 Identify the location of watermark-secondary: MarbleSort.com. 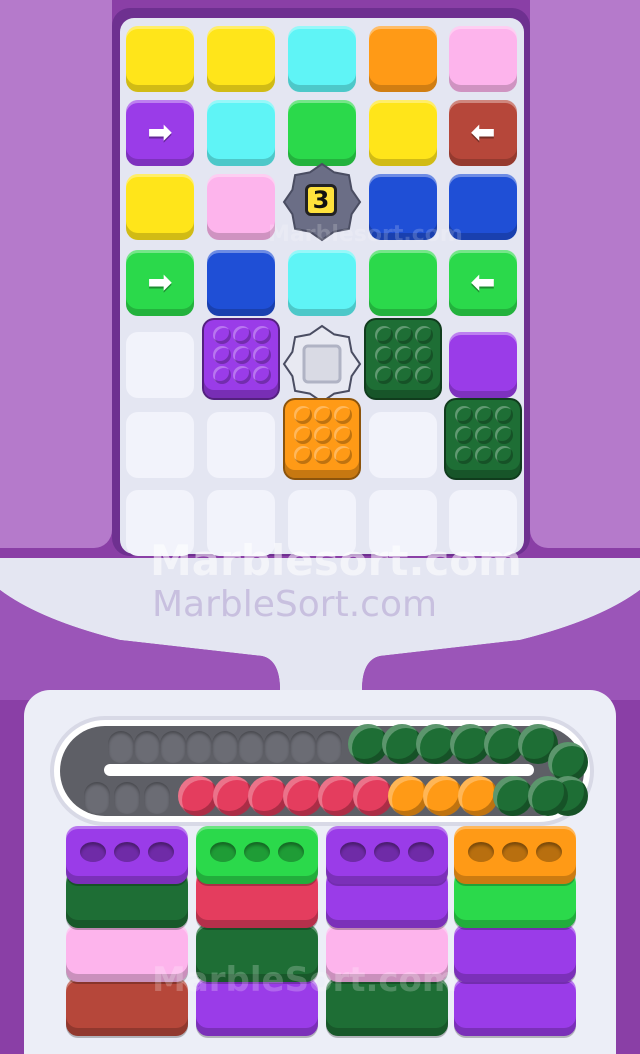
(295, 604).